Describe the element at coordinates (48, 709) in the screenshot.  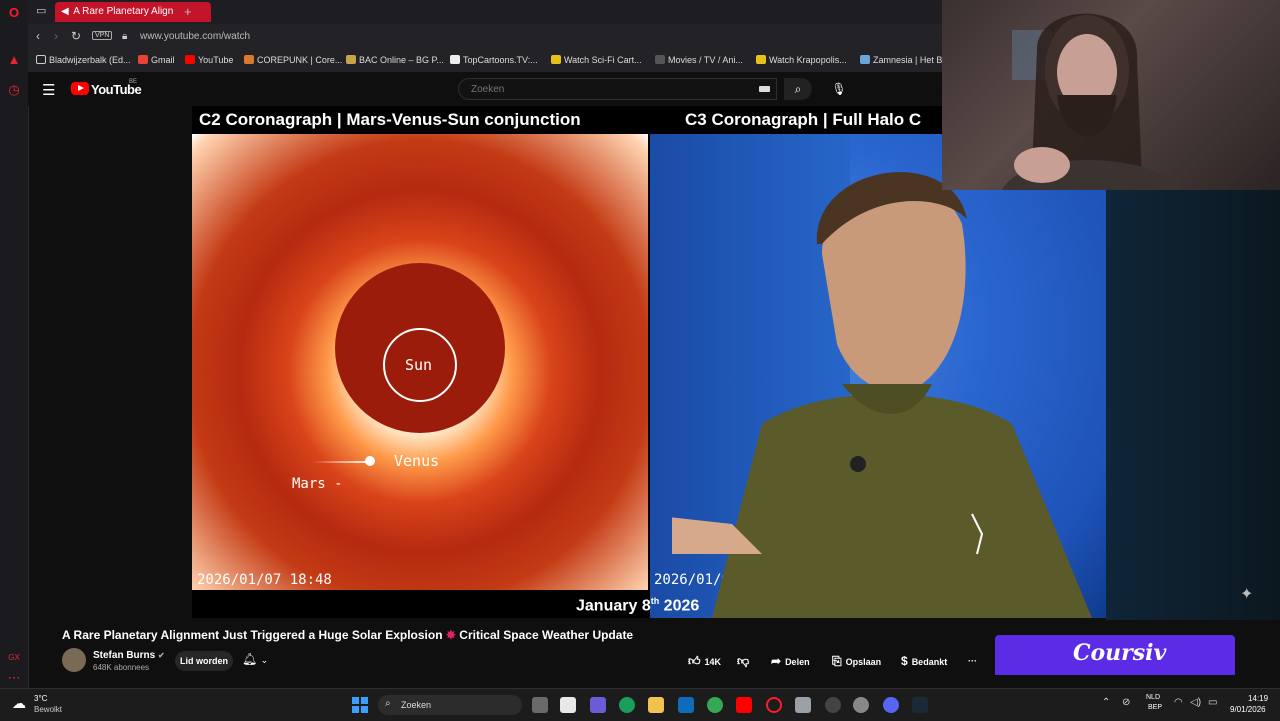
I see `weather-condition: Bewolkt` at that location.